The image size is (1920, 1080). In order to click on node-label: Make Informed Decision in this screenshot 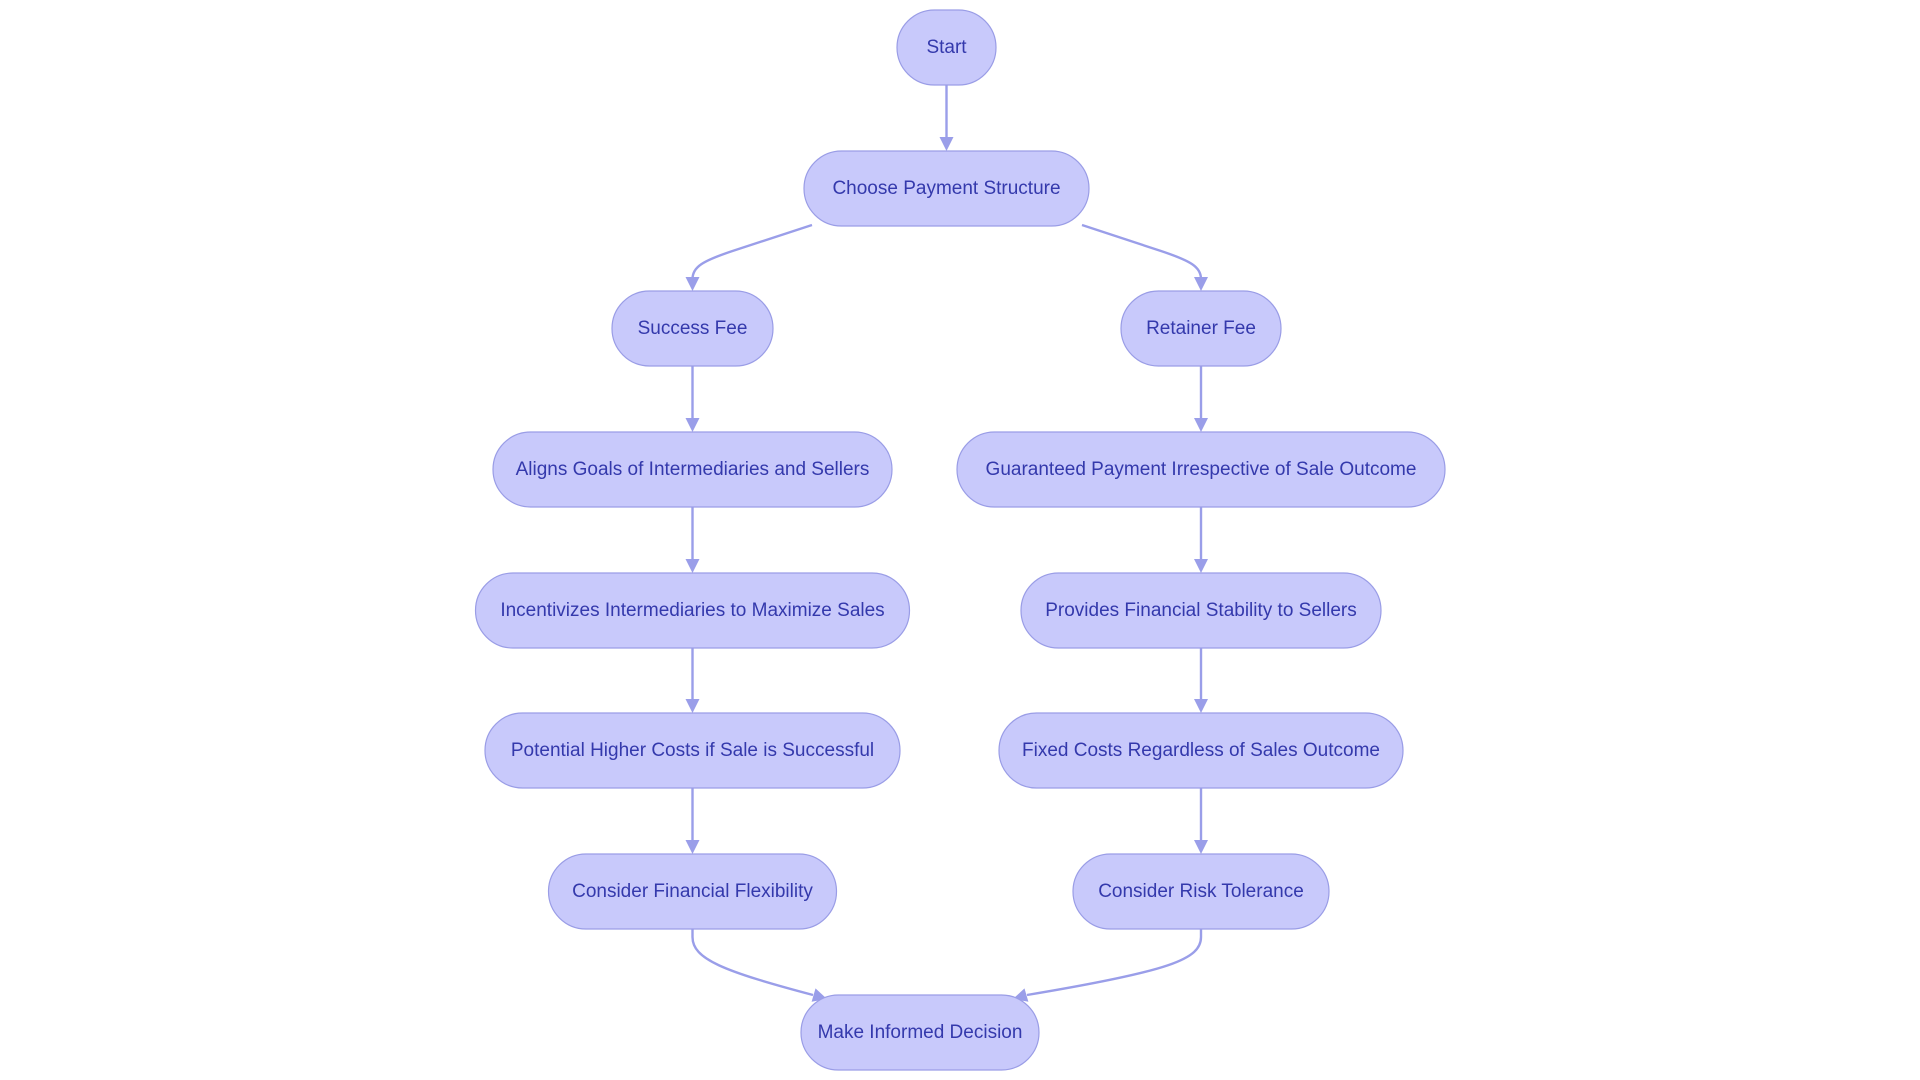, I will do `click(920, 1032)`.